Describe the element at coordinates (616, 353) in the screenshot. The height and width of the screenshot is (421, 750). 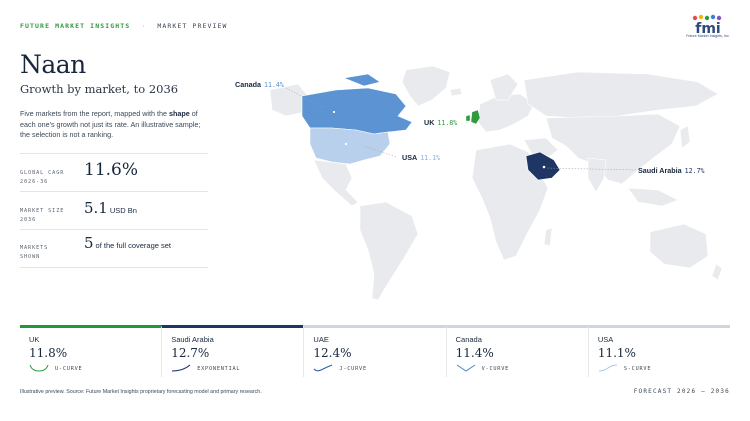
I see `market-value: 11.1%` at that location.